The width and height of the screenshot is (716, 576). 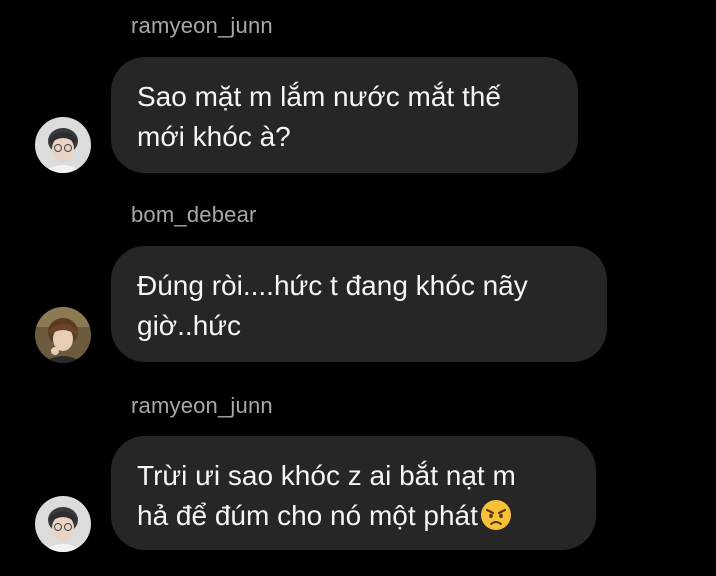 What do you see at coordinates (214, 136) in the screenshot?
I see `message-text-line: mới khóc à?` at bounding box center [214, 136].